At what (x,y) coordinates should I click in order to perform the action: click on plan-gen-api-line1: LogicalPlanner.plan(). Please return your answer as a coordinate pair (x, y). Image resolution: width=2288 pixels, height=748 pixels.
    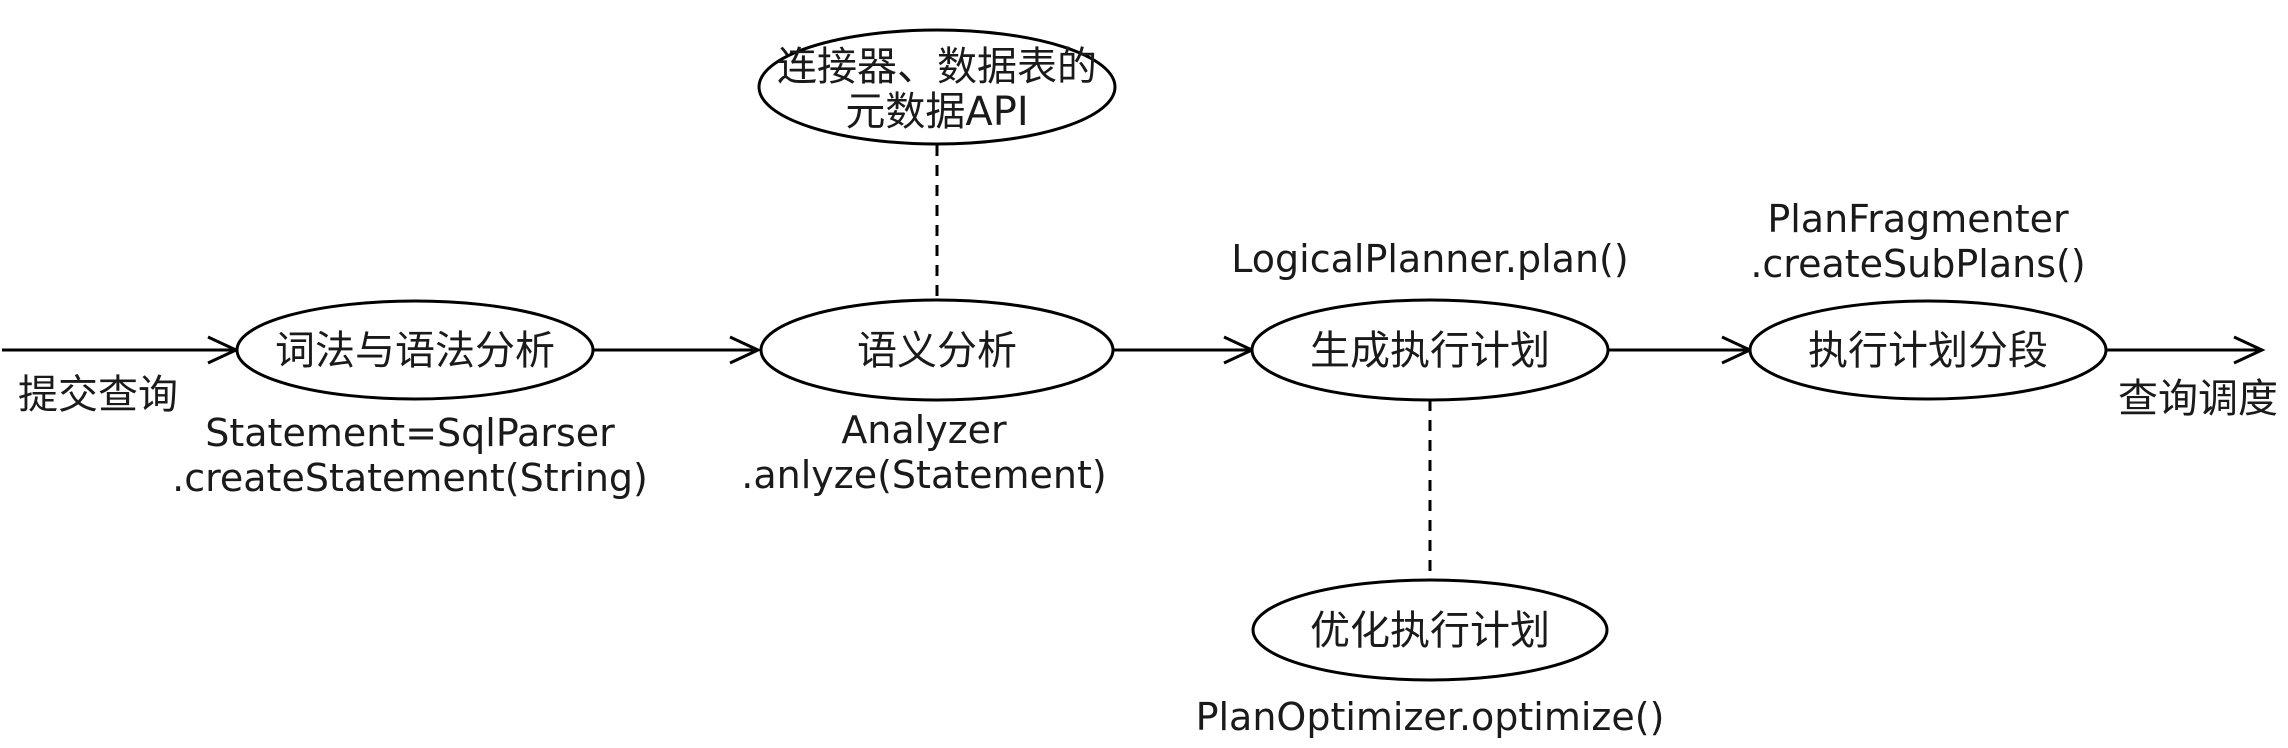
    Looking at the image, I should click on (1429, 259).